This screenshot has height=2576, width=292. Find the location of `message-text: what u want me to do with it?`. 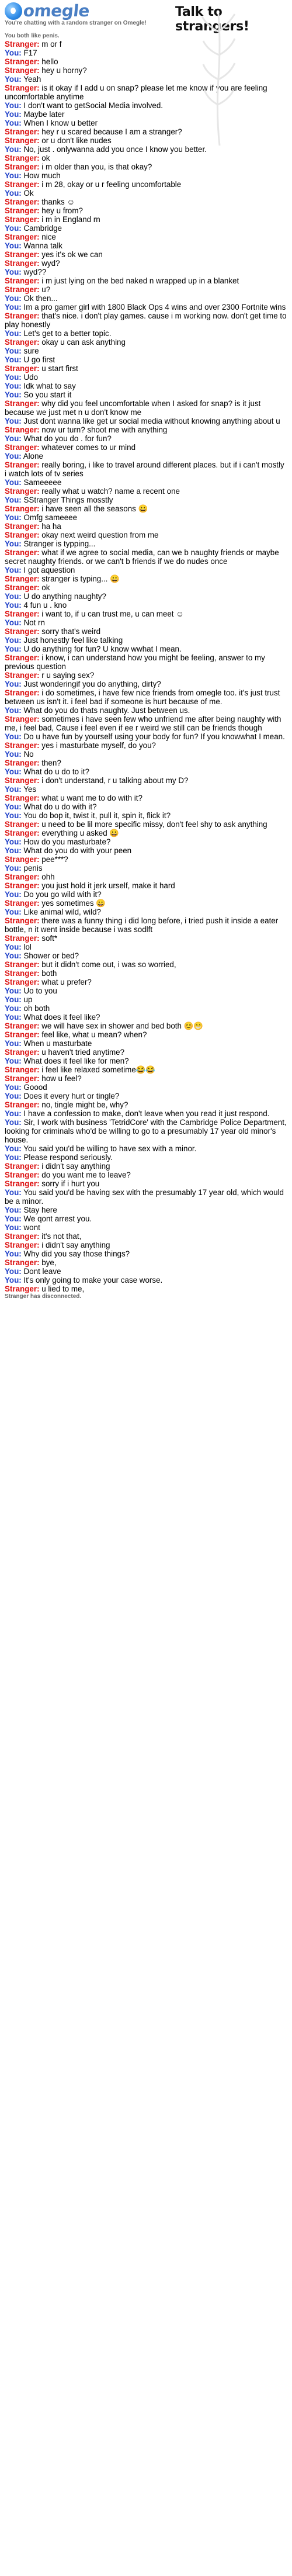

message-text: what u want me to do with it? is located at coordinates (91, 798).